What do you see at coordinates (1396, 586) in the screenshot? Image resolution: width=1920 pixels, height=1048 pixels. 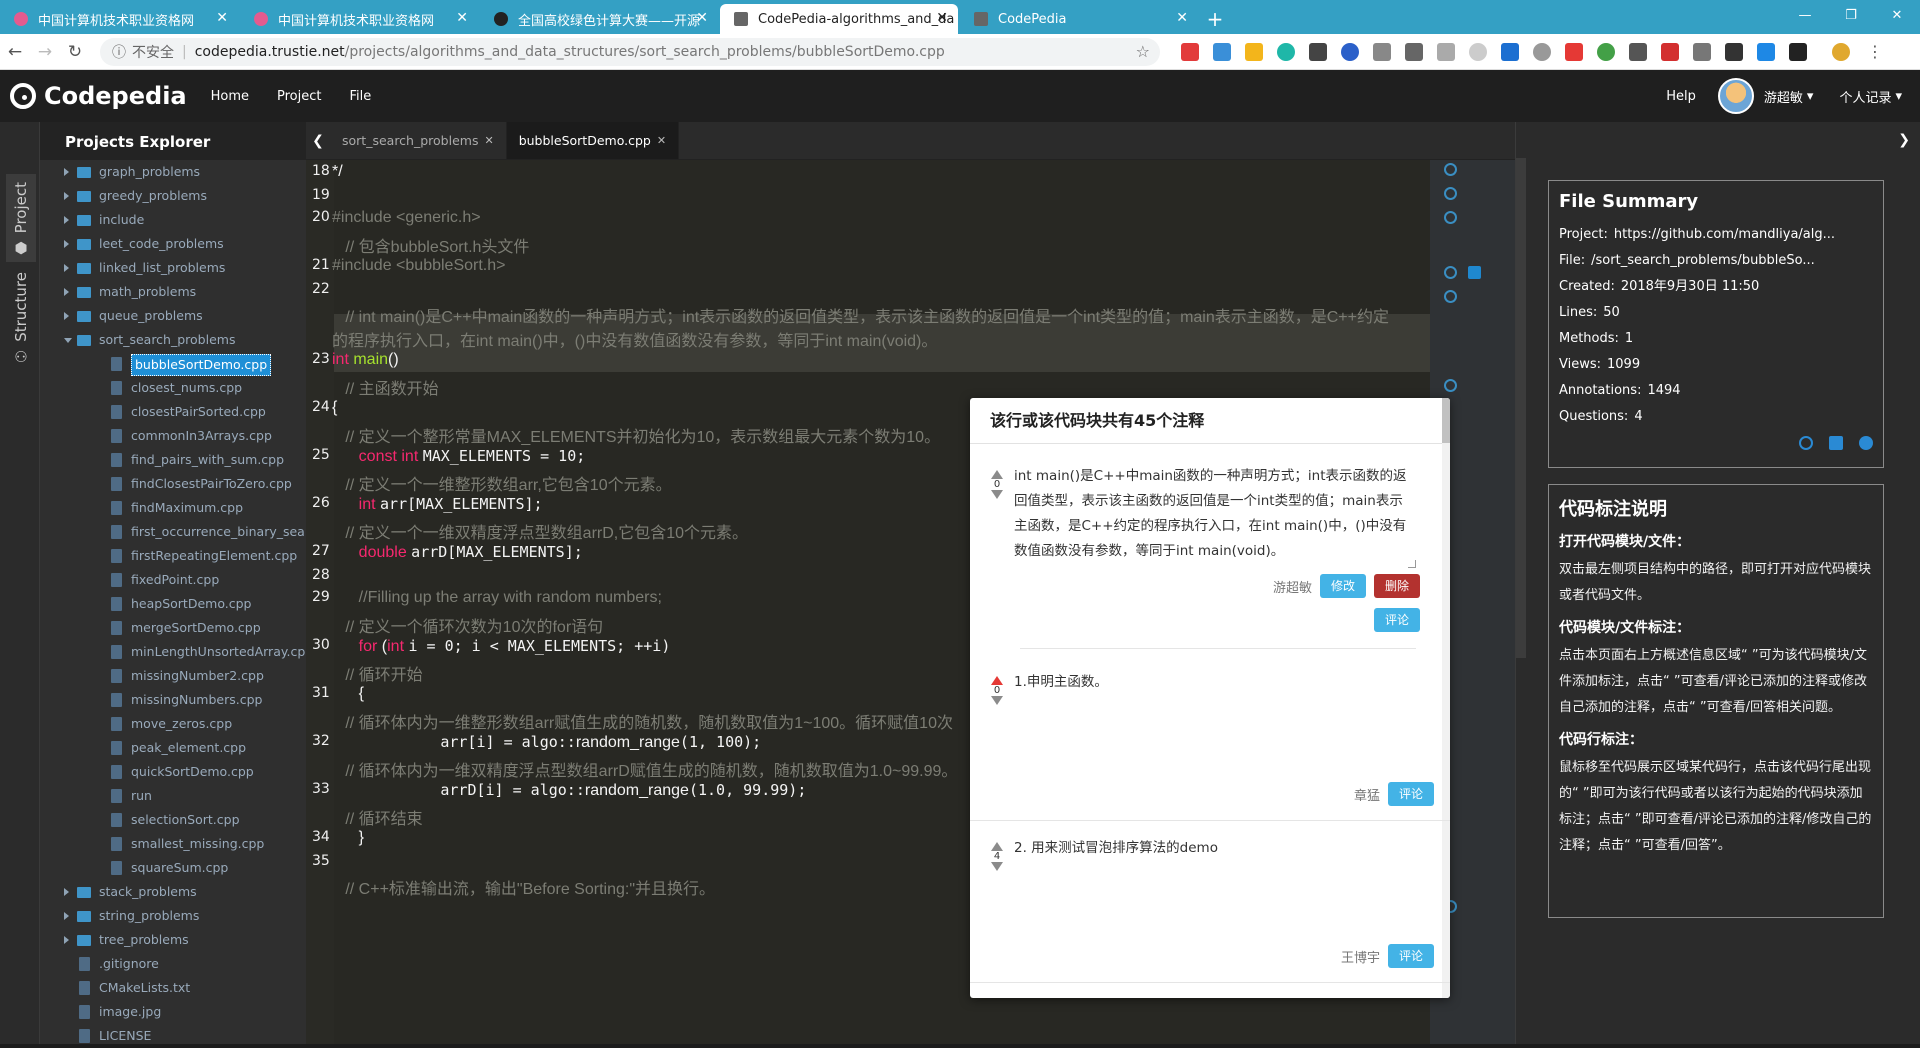 I see `delete-button: 删除` at bounding box center [1396, 586].